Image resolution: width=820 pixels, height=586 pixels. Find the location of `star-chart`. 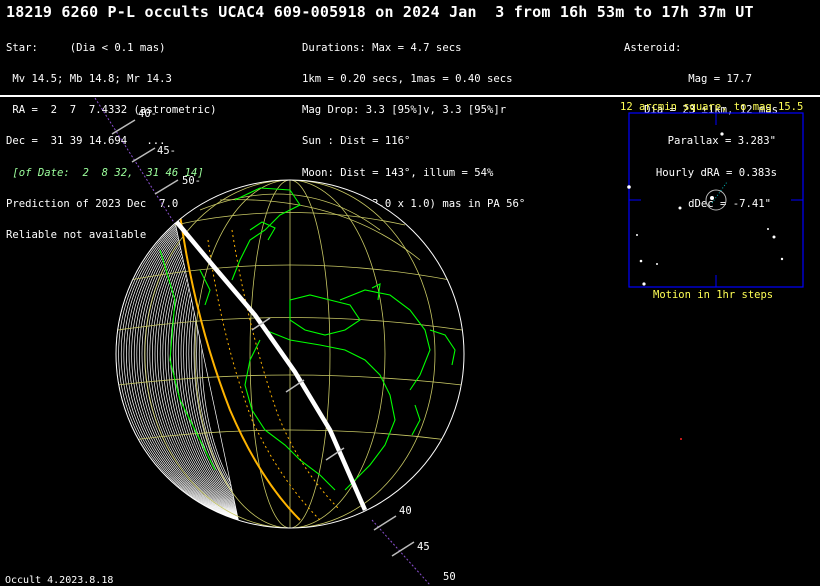

star-chart is located at coordinates (715, 276).